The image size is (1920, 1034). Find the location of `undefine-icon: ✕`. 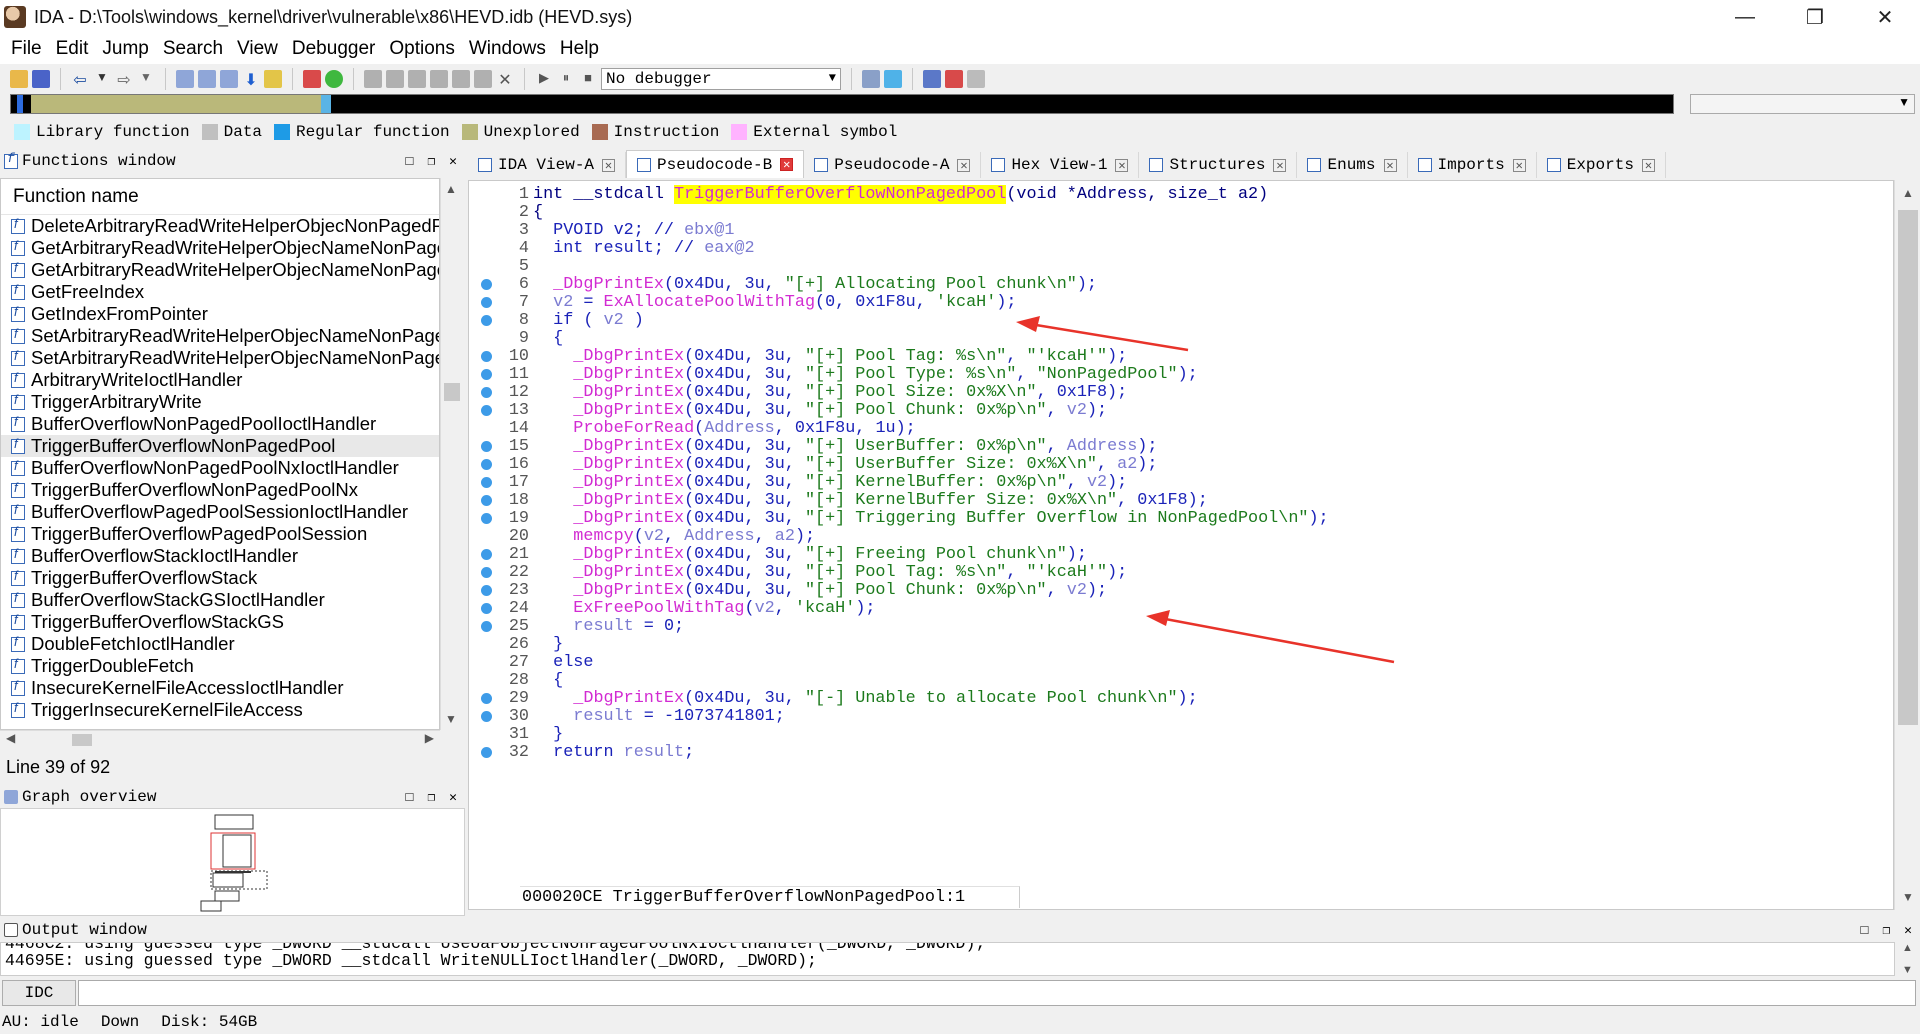

undefine-icon: ✕ is located at coordinates (505, 79).